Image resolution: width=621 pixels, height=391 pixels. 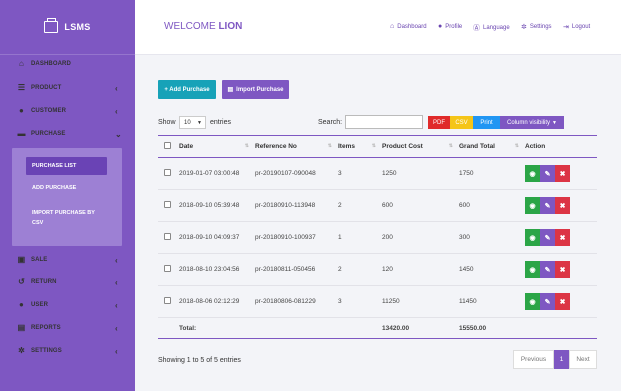 What do you see at coordinates (360, 146) in the screenshot?
I see `column-header-items: Items ⇅` at bounding box center [360, 146].